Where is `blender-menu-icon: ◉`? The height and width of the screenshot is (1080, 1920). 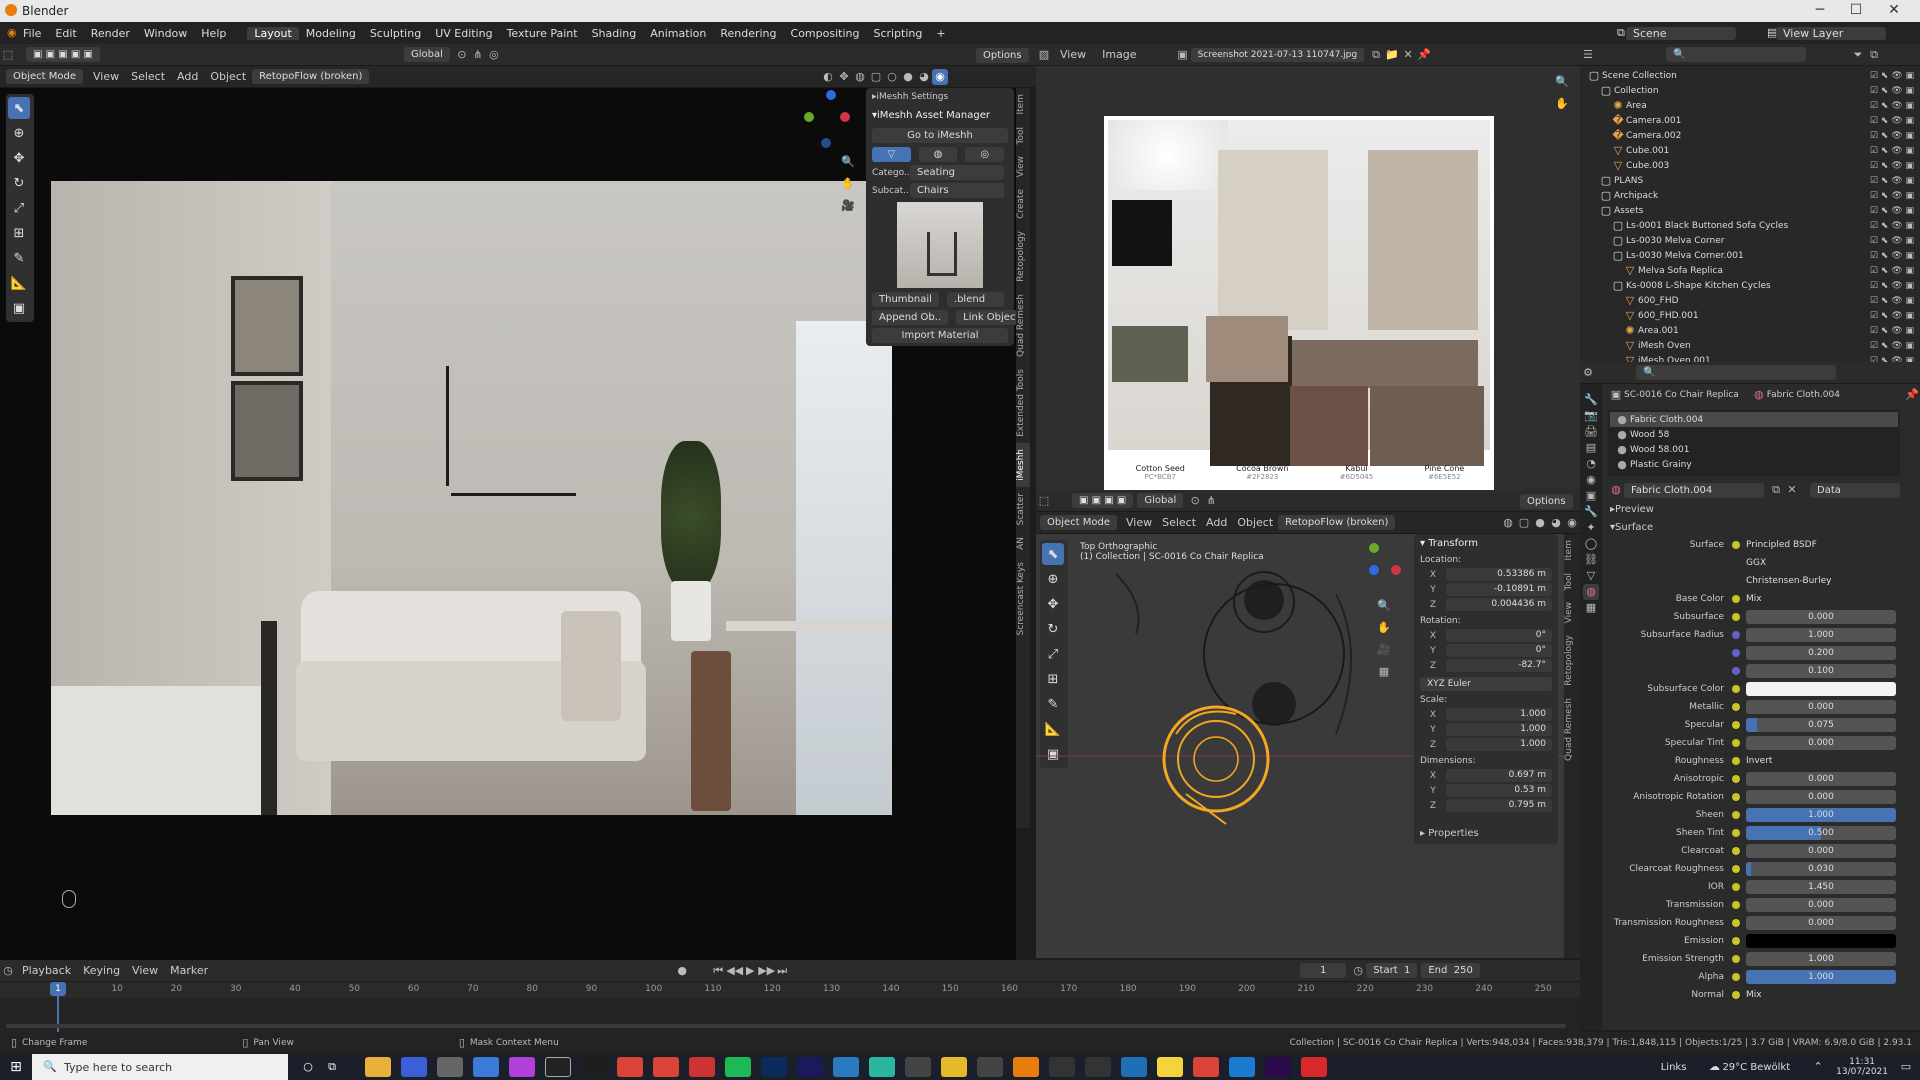 blender-menu-icon: ◉ is located at coordinates (8, 33).